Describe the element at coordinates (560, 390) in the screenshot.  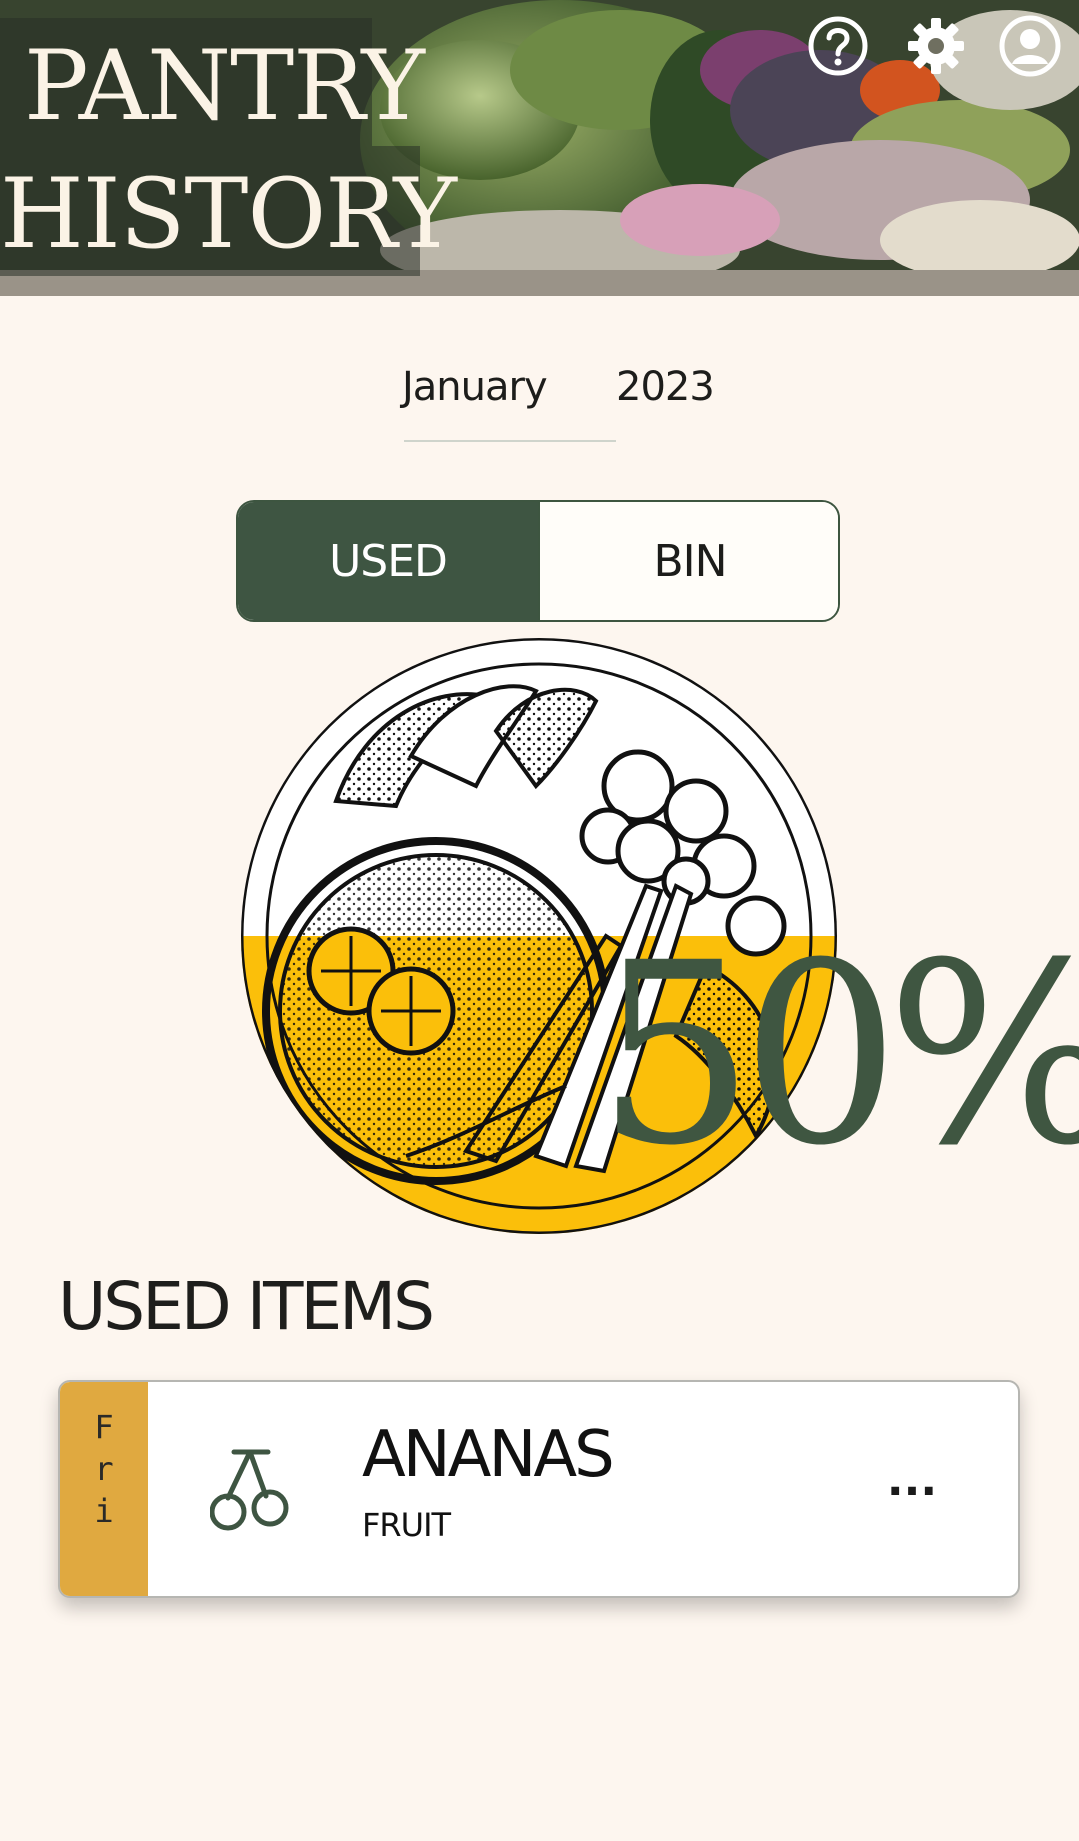
I see `date-picker: January 2023` at that location.